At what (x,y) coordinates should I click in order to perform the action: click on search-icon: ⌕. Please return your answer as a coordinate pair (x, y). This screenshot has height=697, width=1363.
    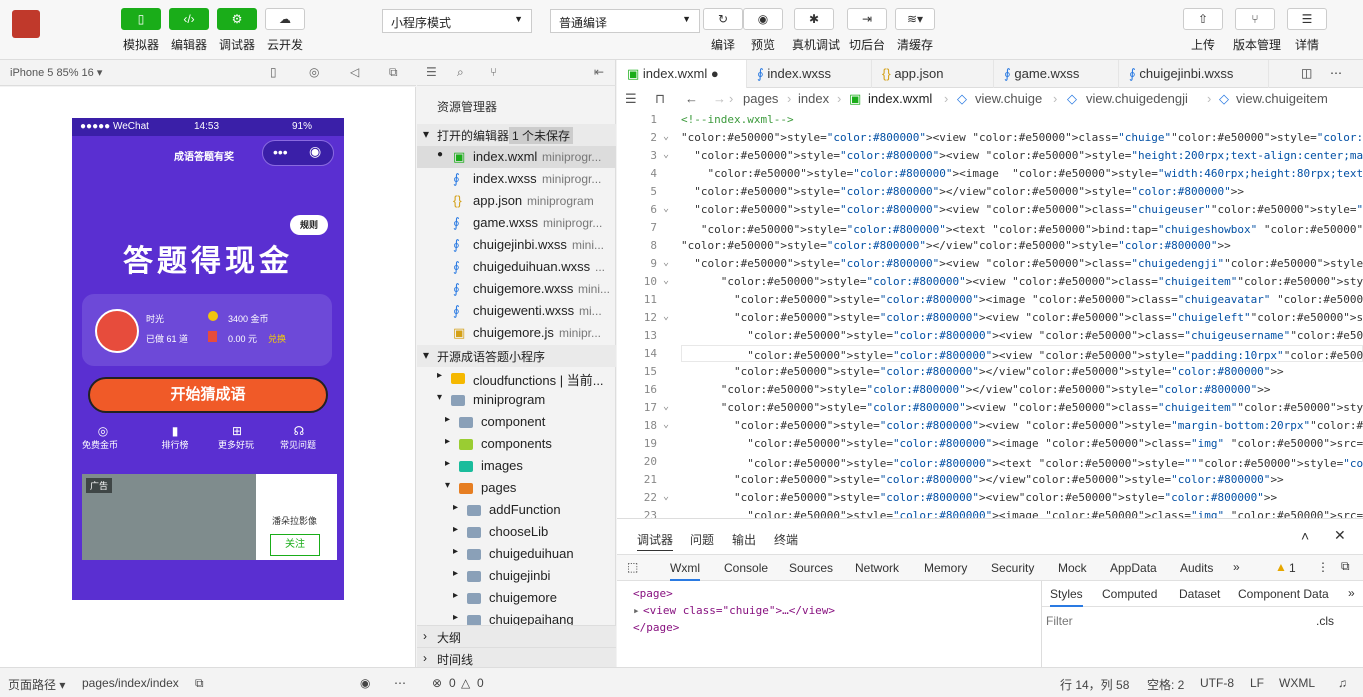
    Looking at the image, I should click on (460, 72).